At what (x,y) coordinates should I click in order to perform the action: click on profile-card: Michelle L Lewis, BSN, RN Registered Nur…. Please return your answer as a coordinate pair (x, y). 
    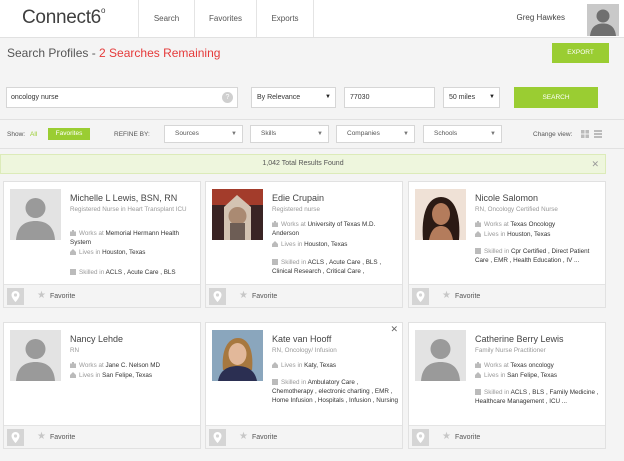
    Looking at the image, I should click on (102, 244).